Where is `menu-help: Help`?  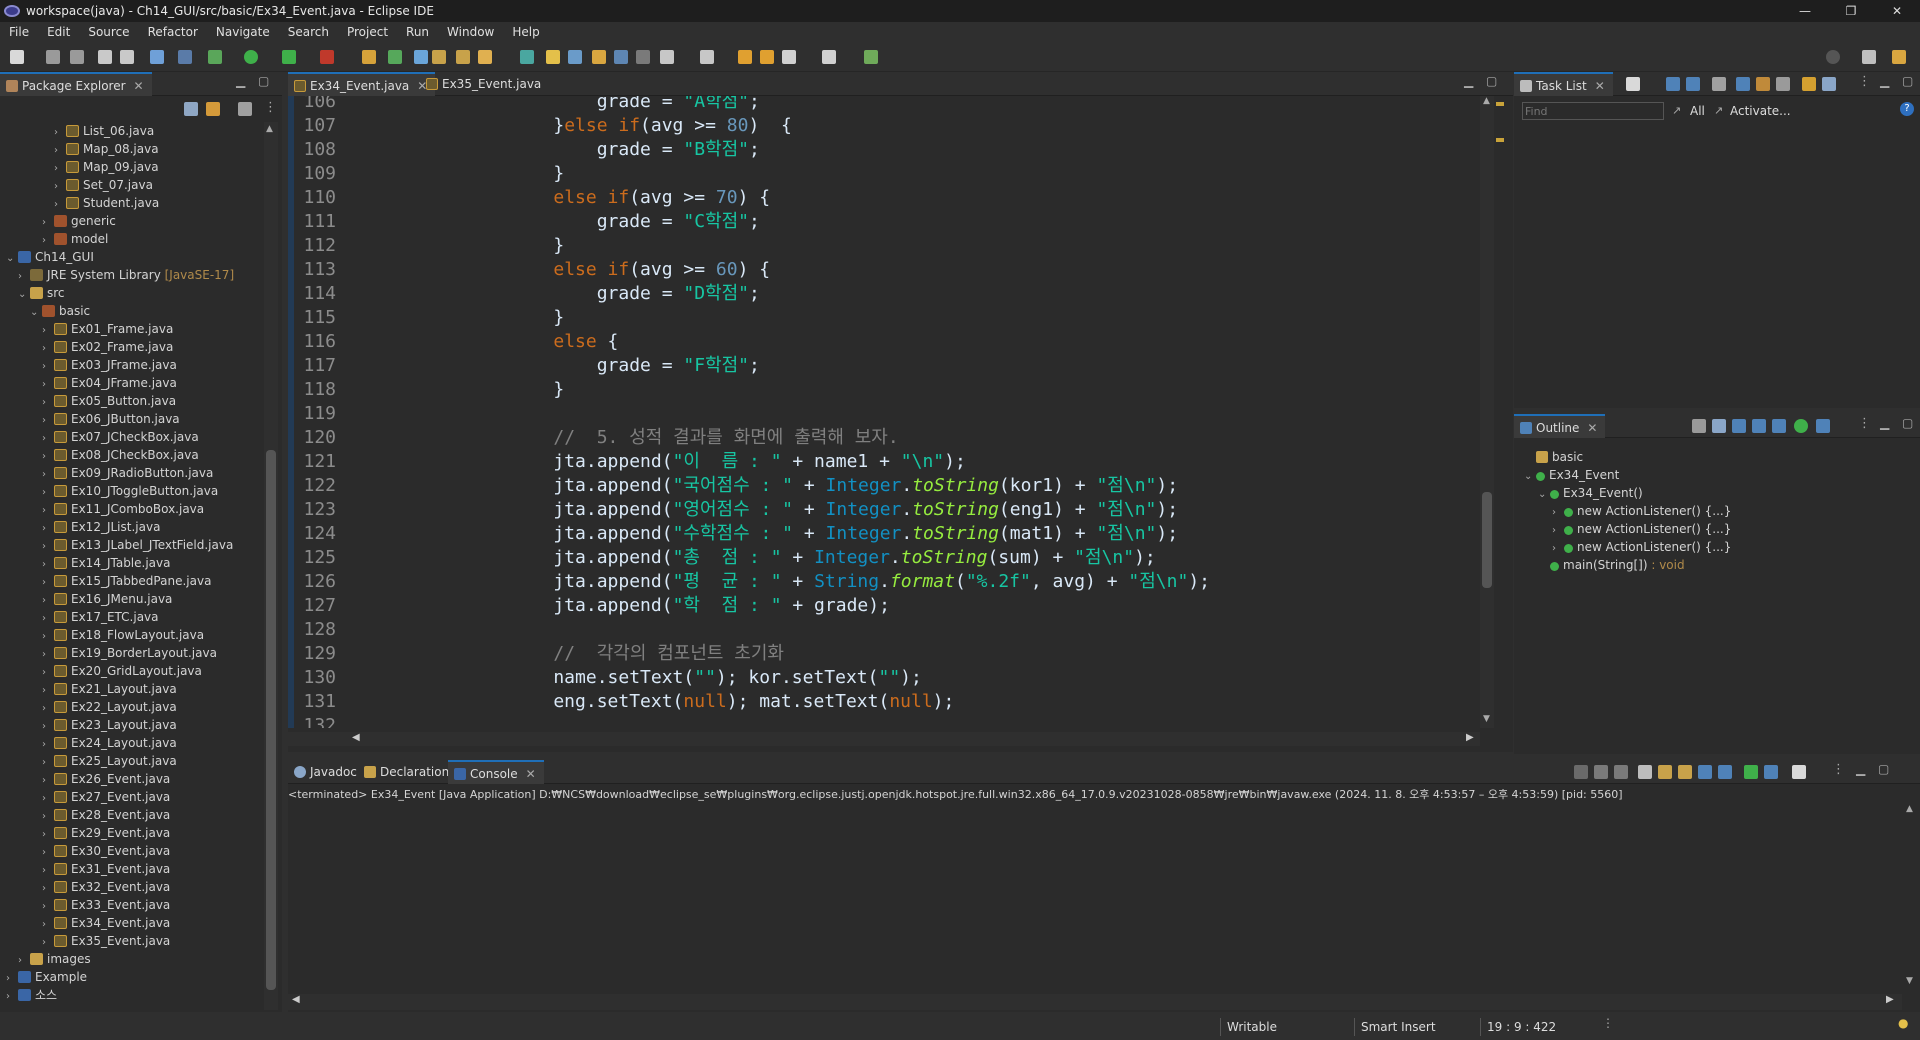 menu-help: Help is located at coordinates (525, 32).